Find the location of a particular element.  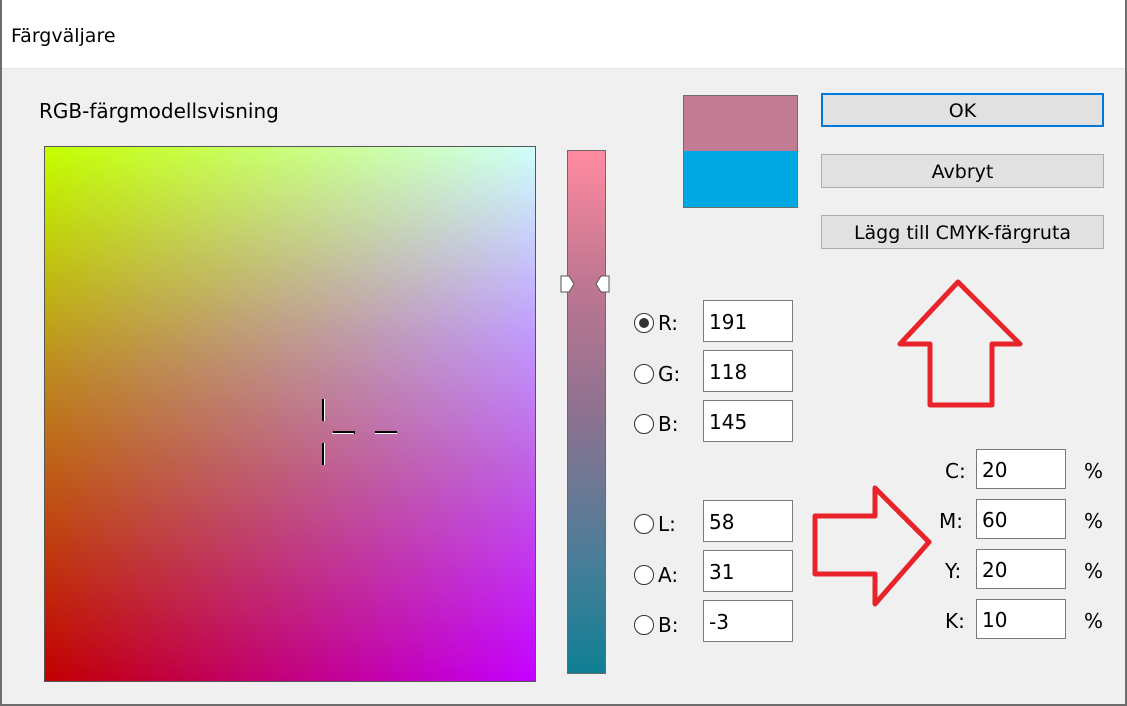

label-k: K: is located at coordinates (955, 621).